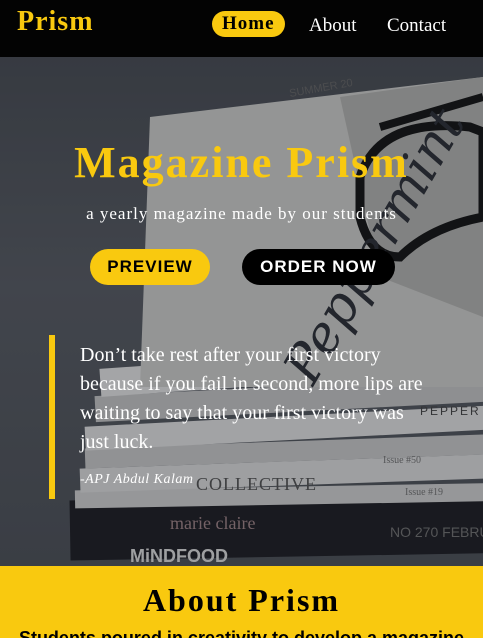  Describe the element at coordinates (55, 22) in the screenshot. I see `brand-logo: Prism` at that location.